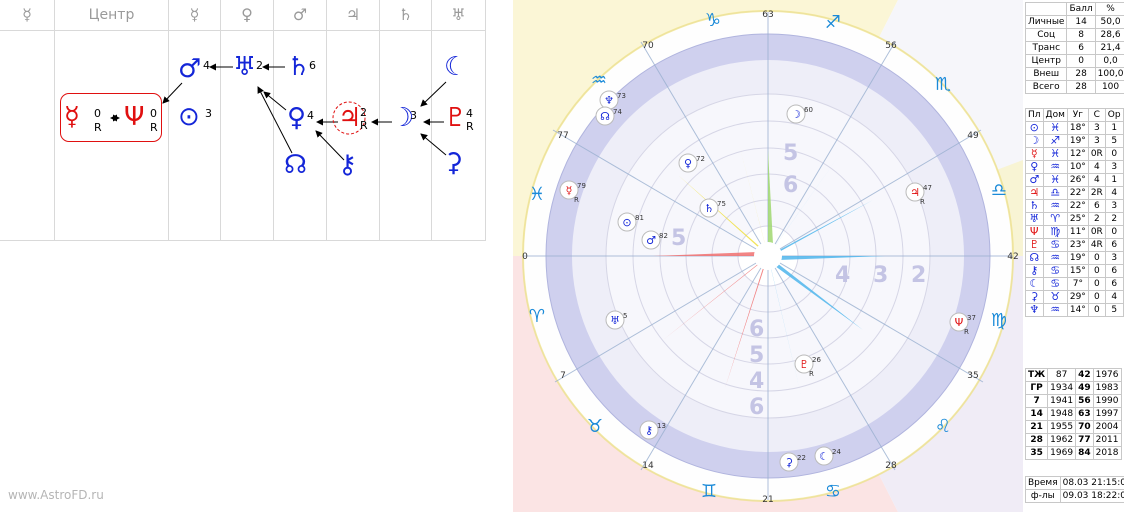  Describe the element at coordinates (609, 100) in the screenshot. I see `planet-glyph: ♆` at that location.